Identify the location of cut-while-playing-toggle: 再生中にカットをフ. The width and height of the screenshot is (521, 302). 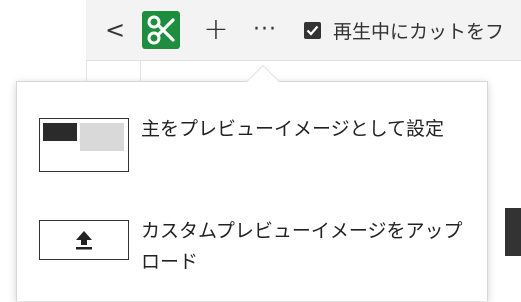
(404, 30).